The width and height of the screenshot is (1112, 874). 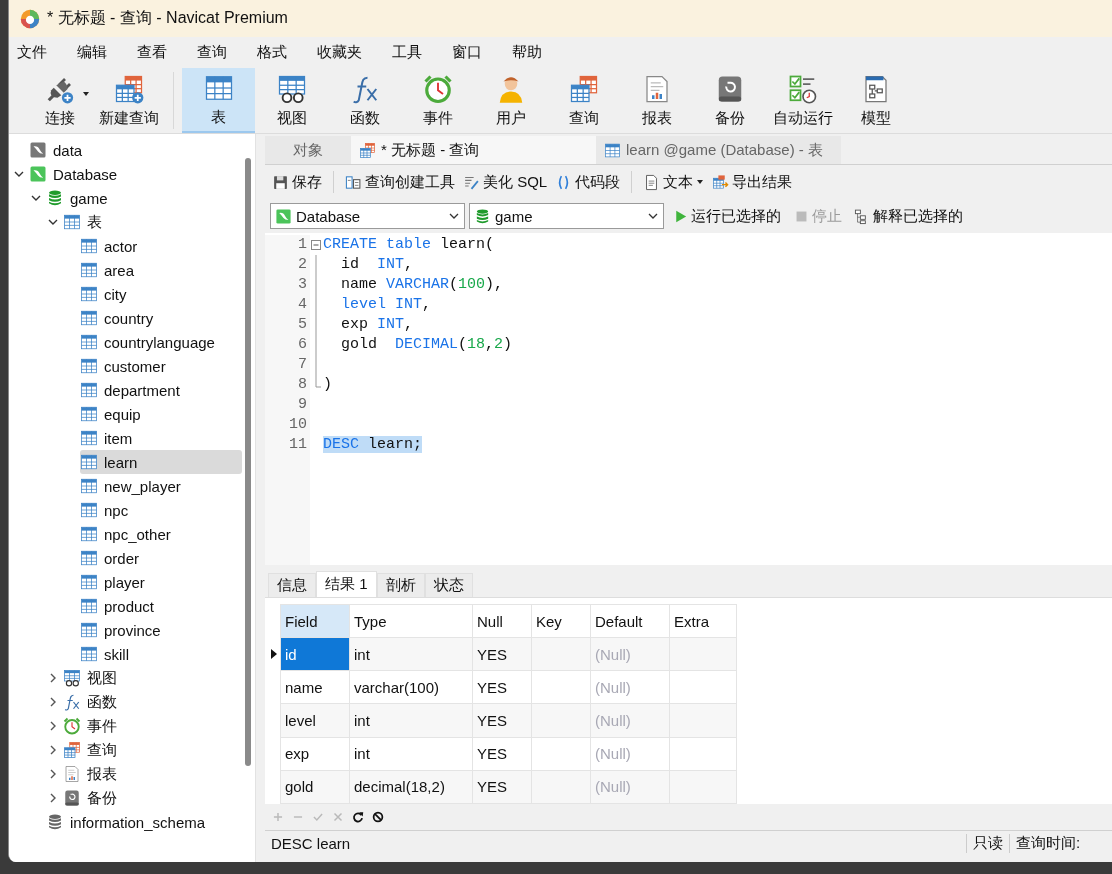 I want to click on line-number: 11, so click(x=298, y=445).